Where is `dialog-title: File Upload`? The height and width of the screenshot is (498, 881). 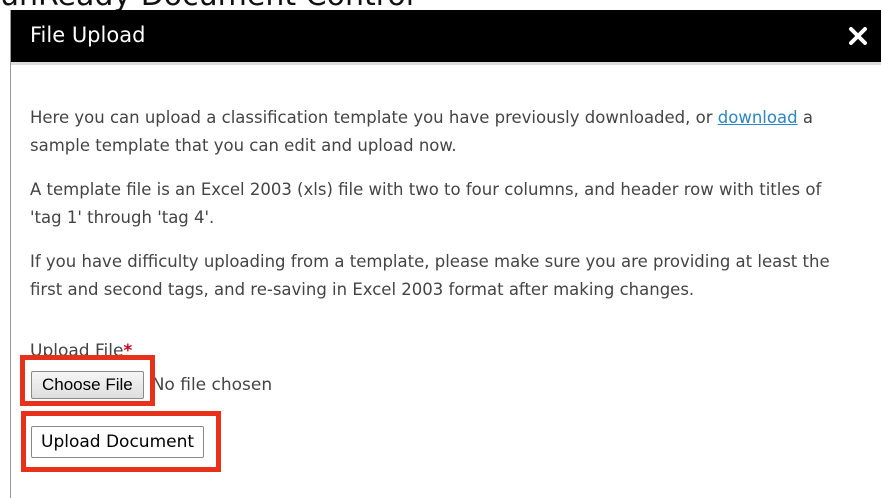
dialog-title: File Upload is located at coordinates (88, 35).